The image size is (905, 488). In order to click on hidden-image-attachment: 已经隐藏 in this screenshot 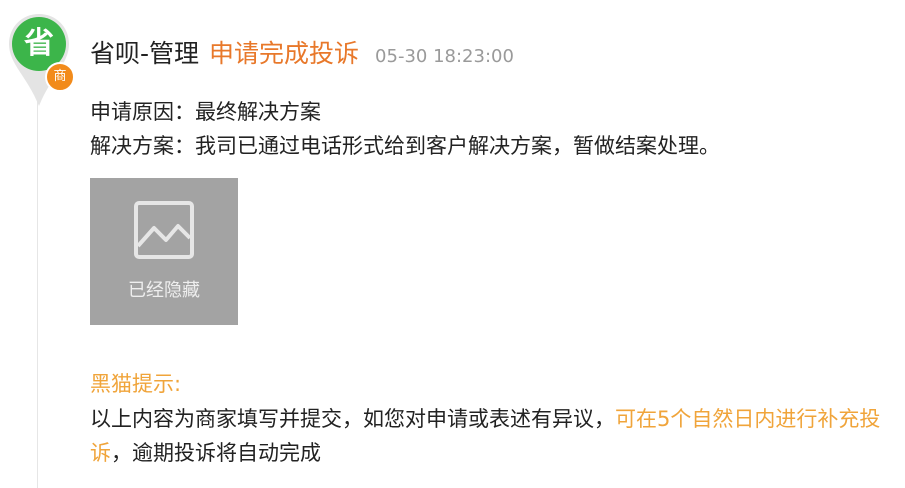, I will do `click(164, 251)`.